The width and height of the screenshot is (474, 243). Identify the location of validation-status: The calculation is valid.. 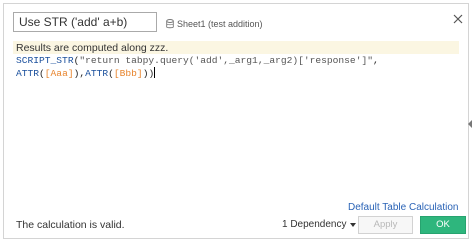
(70, 225).